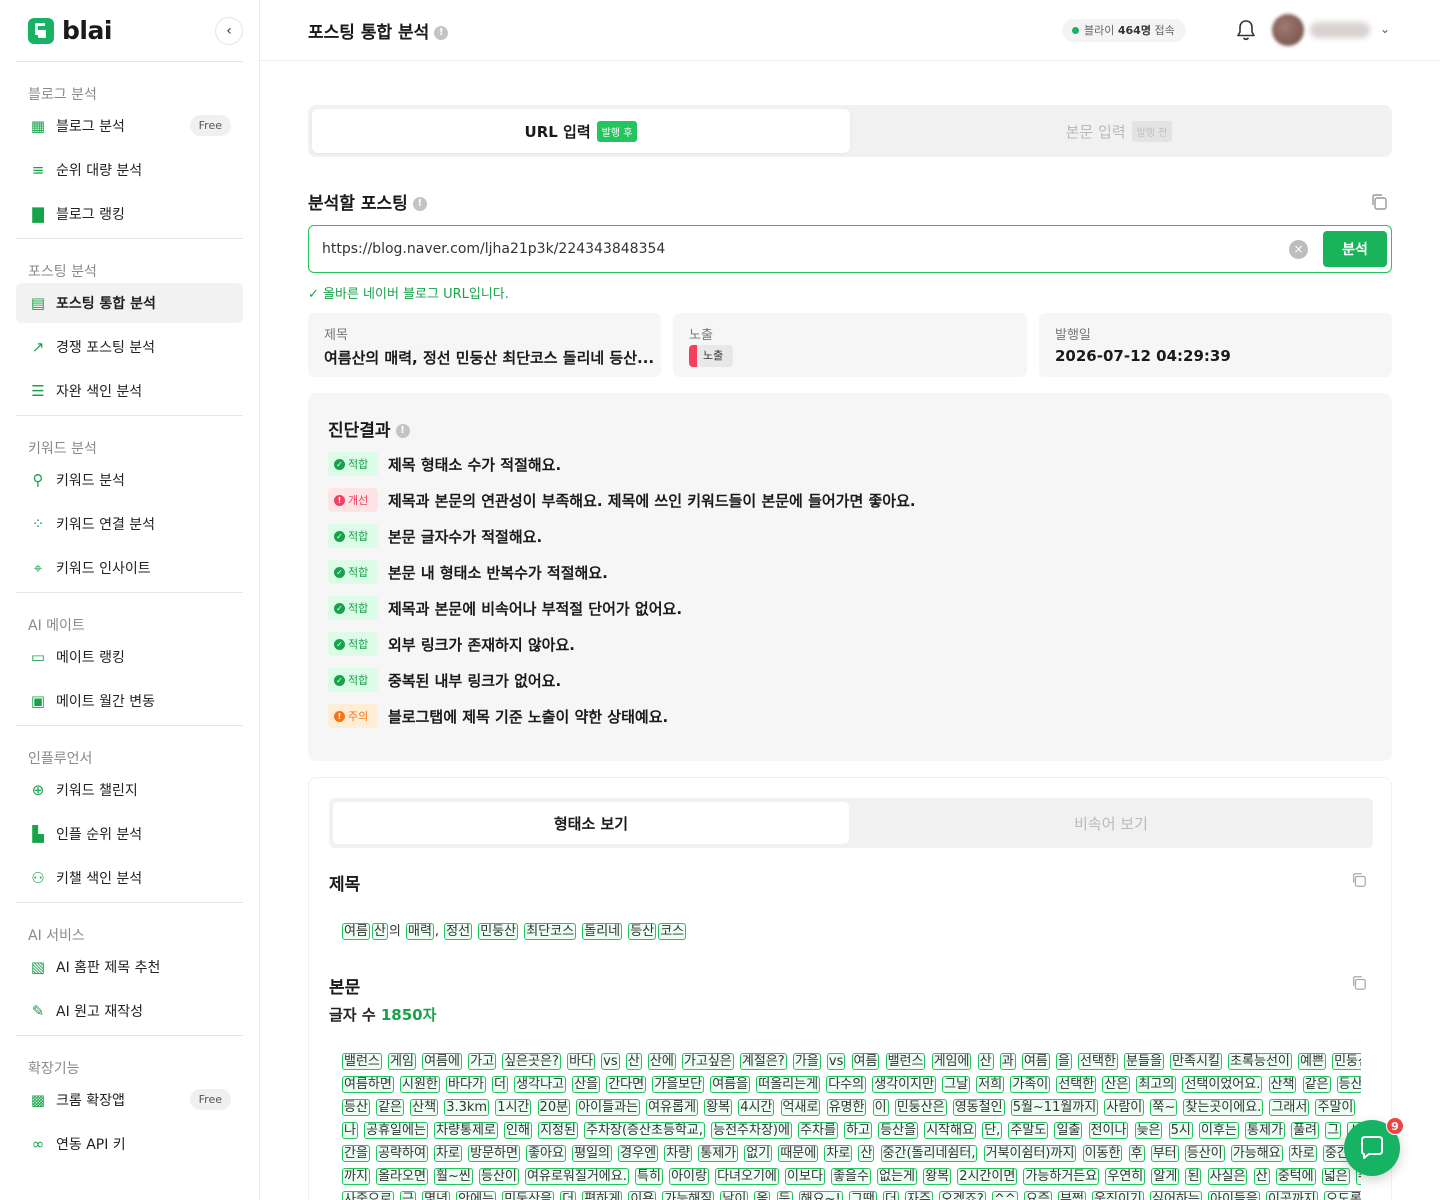 This screenshot has width=1440, height=1200. What do you see at coordinates (87, 30) in the screenshot?
I see `logo-text: blai` at bounding box center [87, 30].